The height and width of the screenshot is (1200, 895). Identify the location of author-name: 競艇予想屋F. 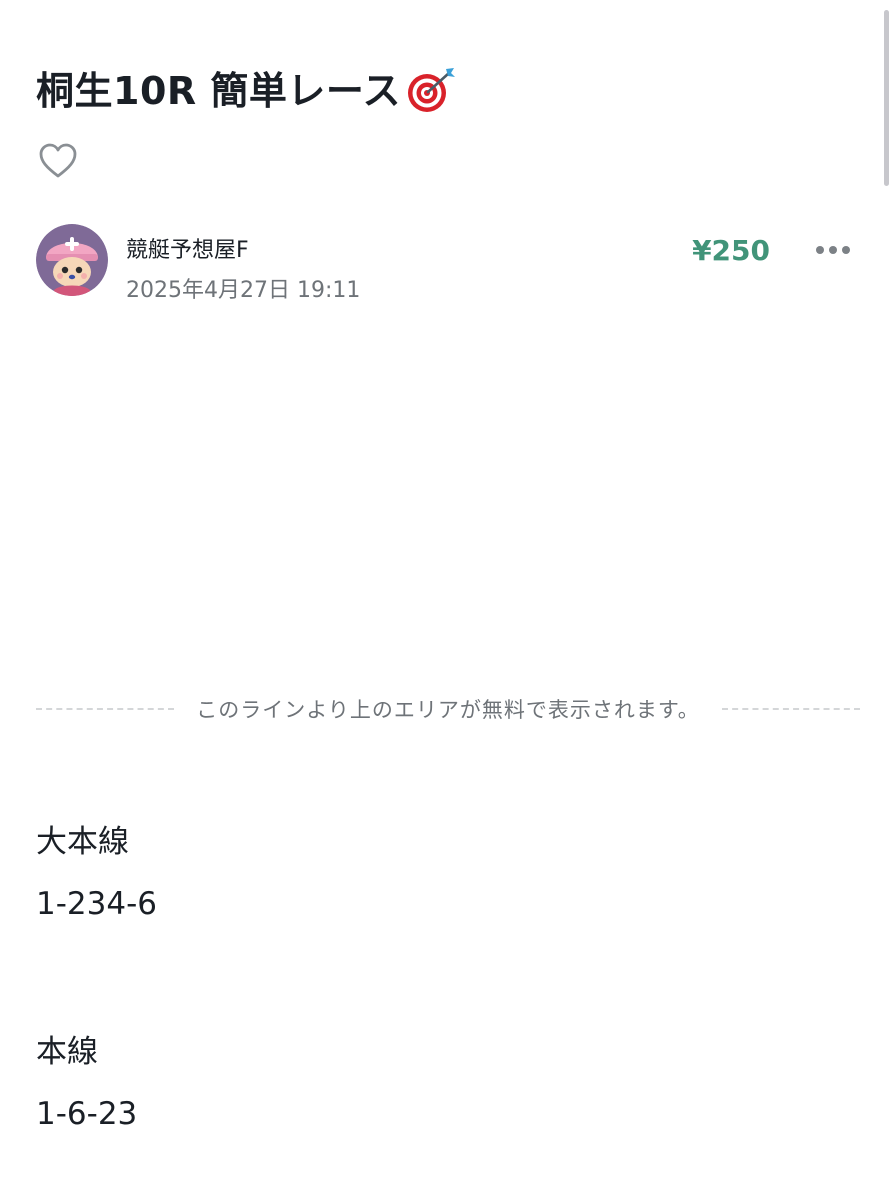
(187, 248).